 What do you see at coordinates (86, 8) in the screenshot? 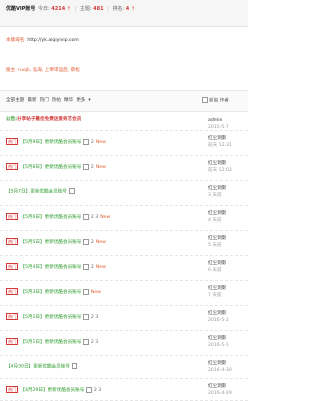
I see `forum-stats: 今日: 4214 ↑ | 主题: 481 | 排名: 4 ↑` at bounding box center [86, 8].